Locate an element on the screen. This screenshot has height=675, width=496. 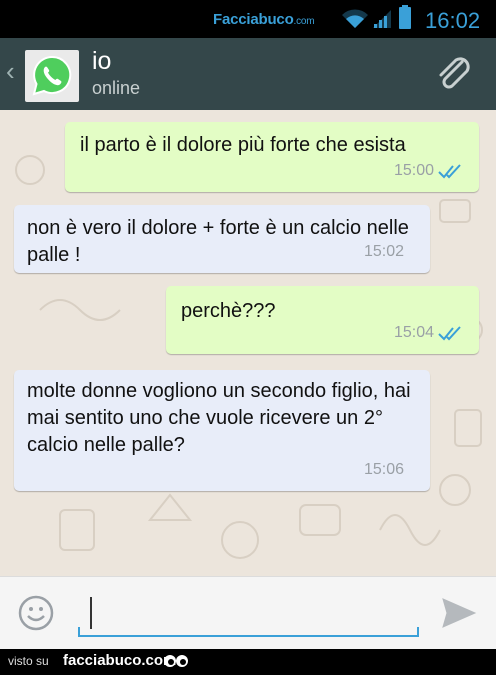
avatar is located at coordinates (52, 76).